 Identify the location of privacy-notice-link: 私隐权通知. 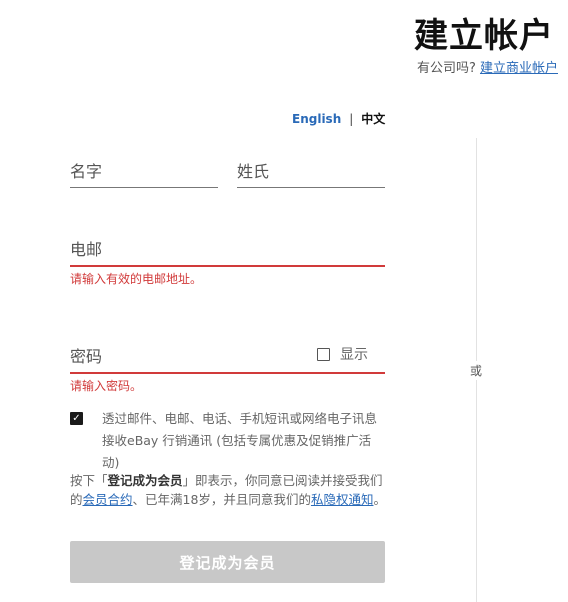
(342, 499).